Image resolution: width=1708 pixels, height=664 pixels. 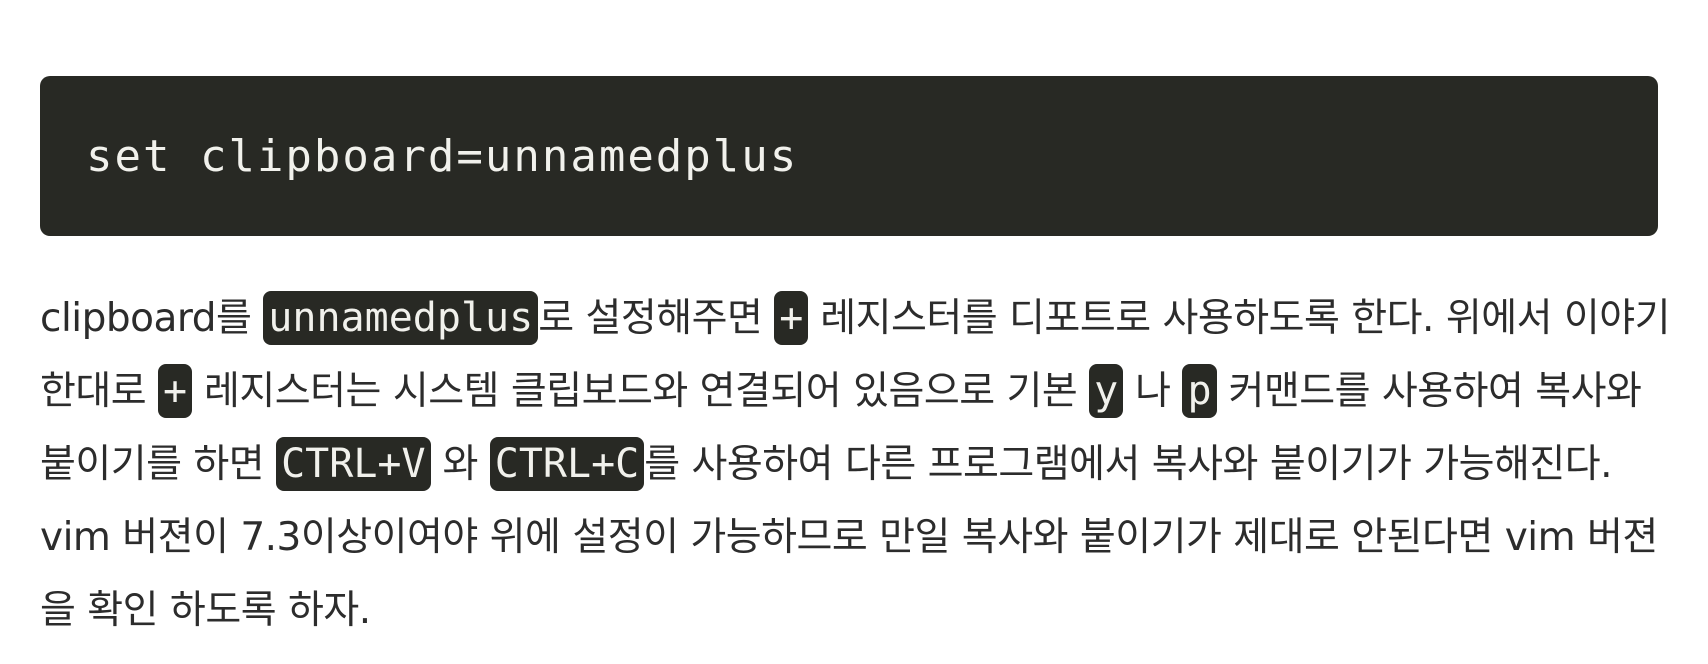 What do you see at coordinates (460, 464) in the screenshot?
I see `text-segment: 와` at bounding box center [460, 464].